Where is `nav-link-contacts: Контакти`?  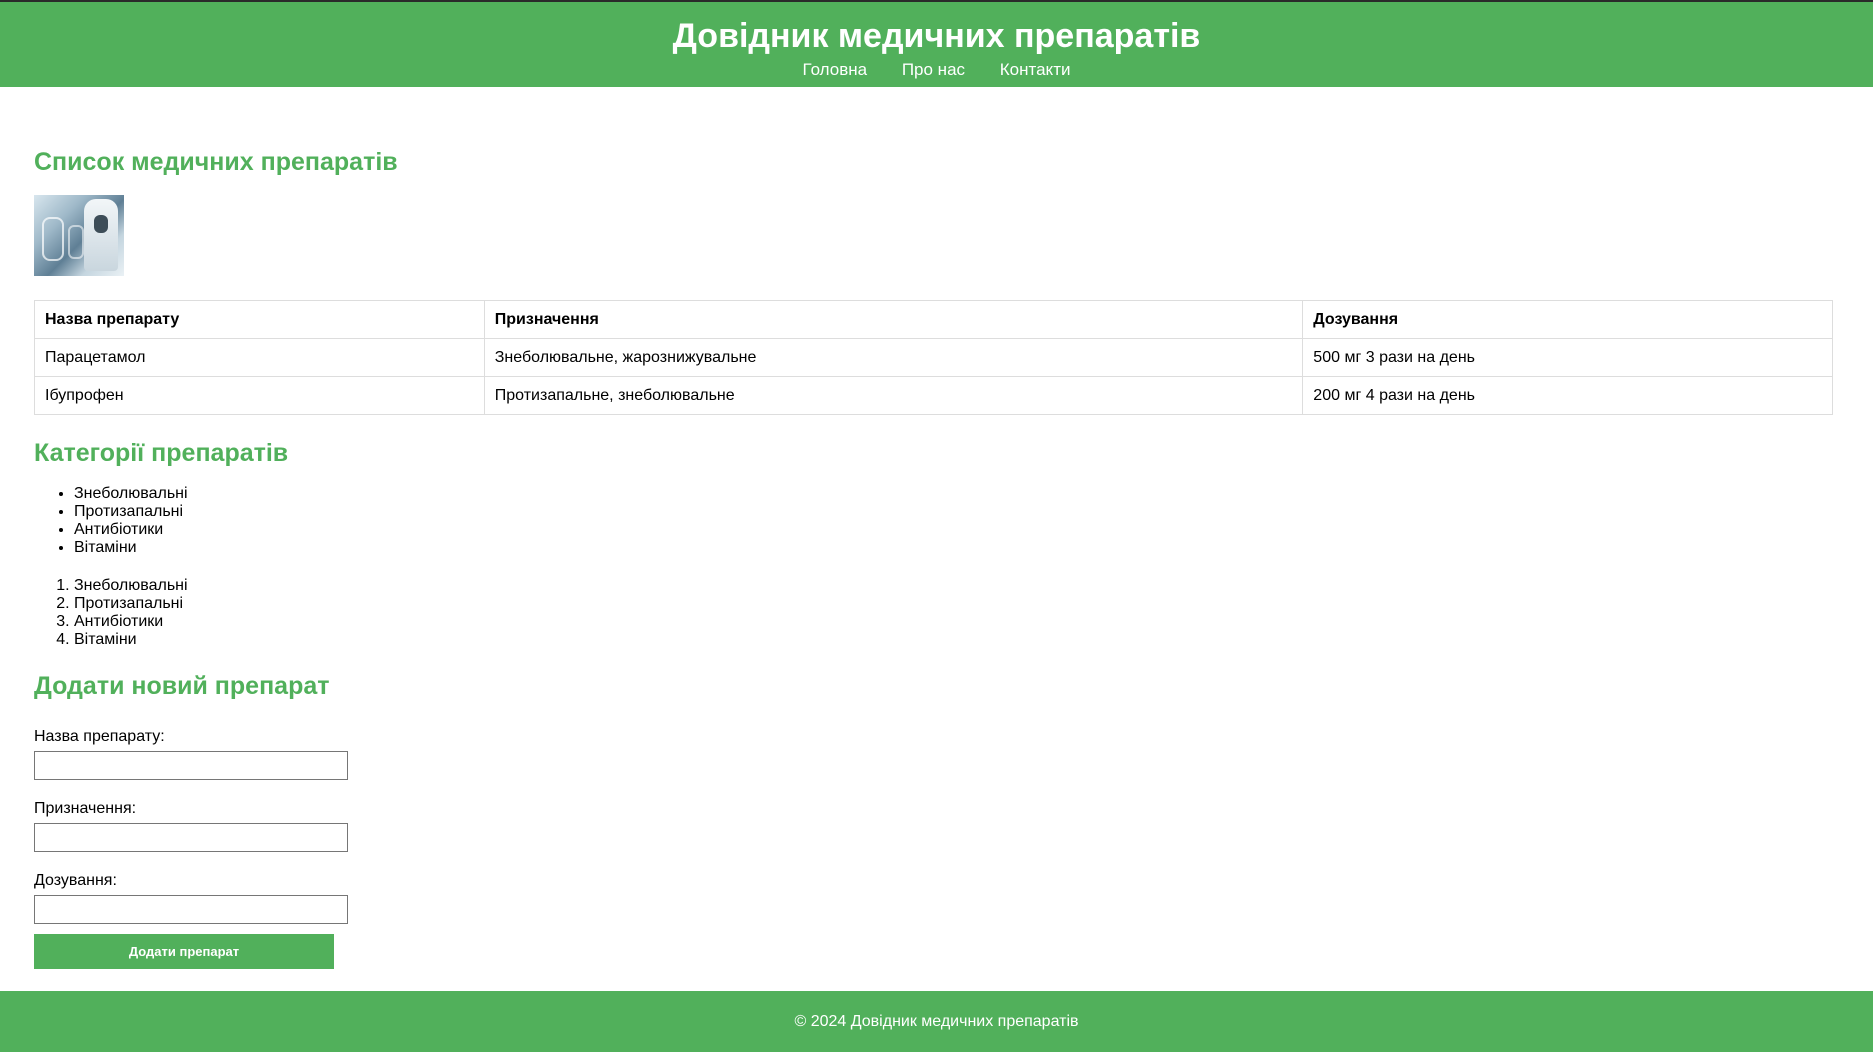 nav-link-contacts: Контакти is located at coordinates (1035, 69).